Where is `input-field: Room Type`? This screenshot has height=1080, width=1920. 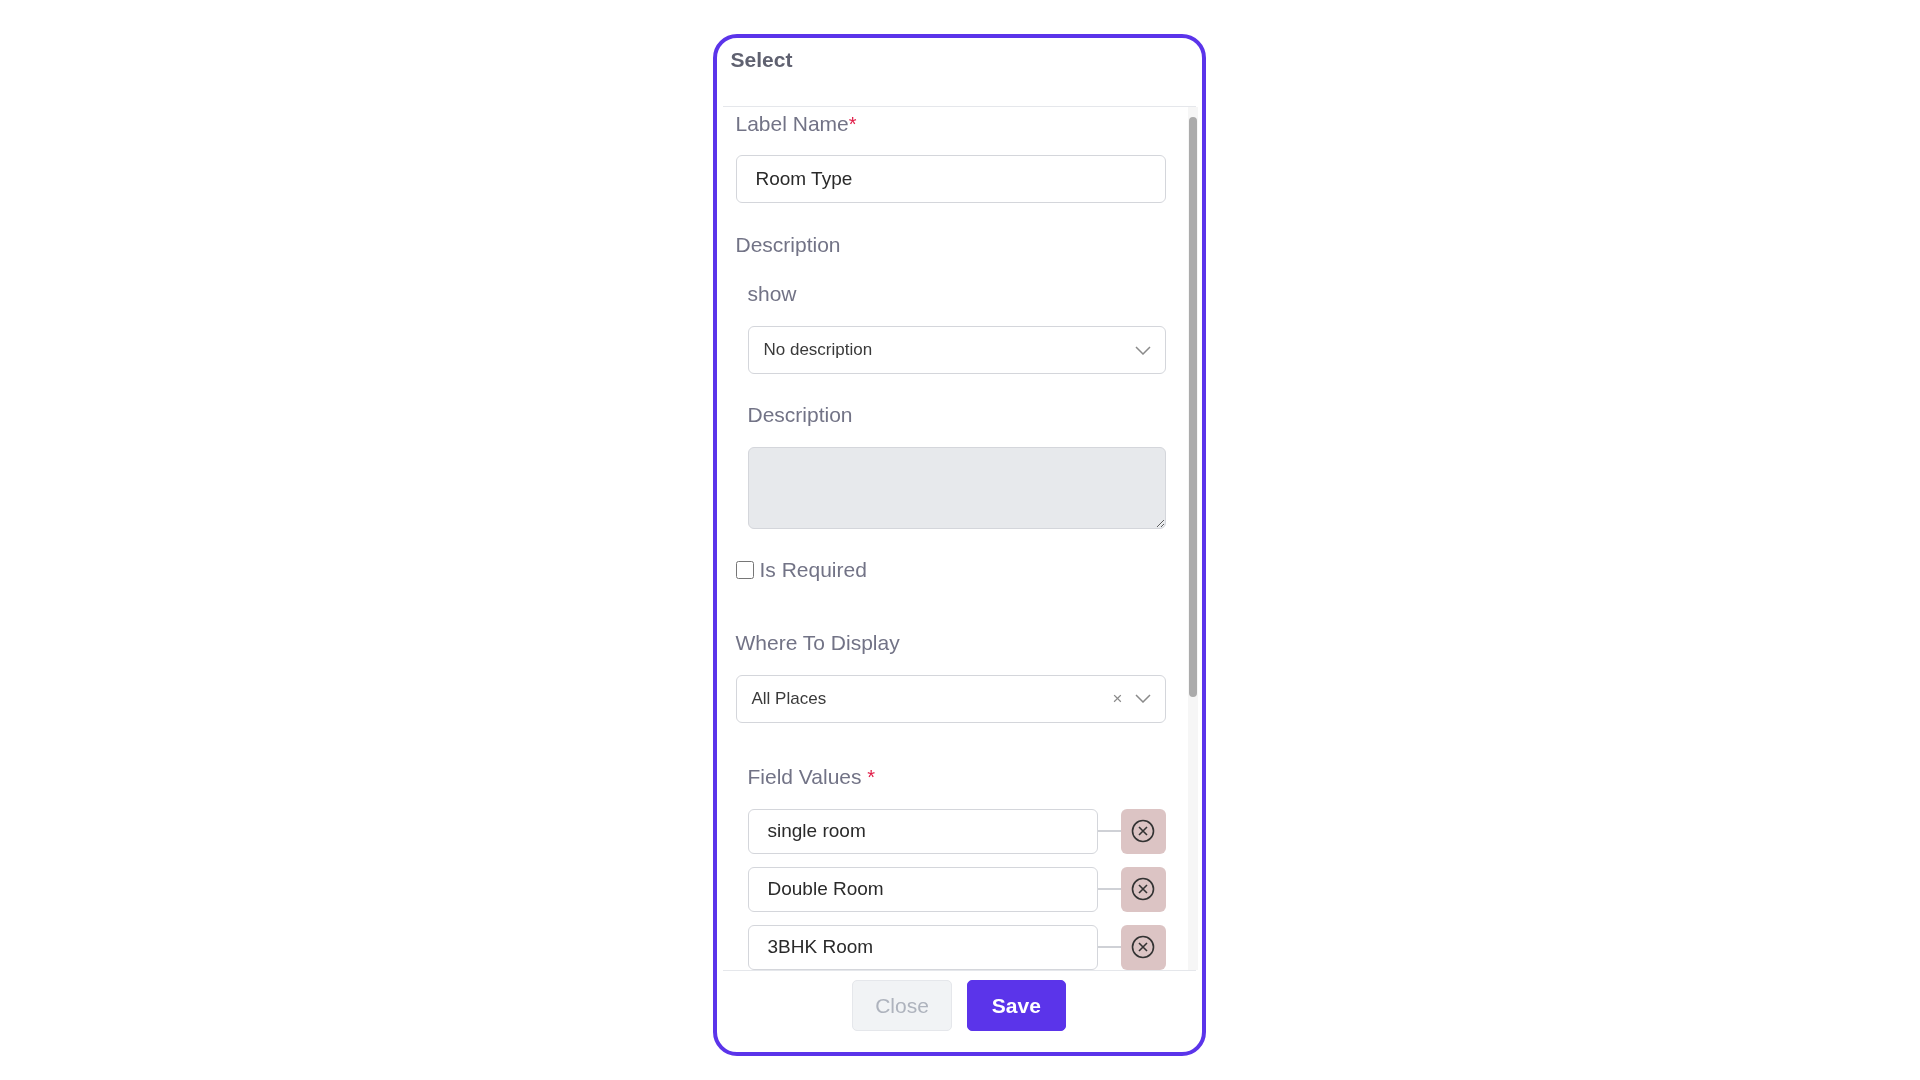 input-field: Room Type is located at coordinates (950, 179).